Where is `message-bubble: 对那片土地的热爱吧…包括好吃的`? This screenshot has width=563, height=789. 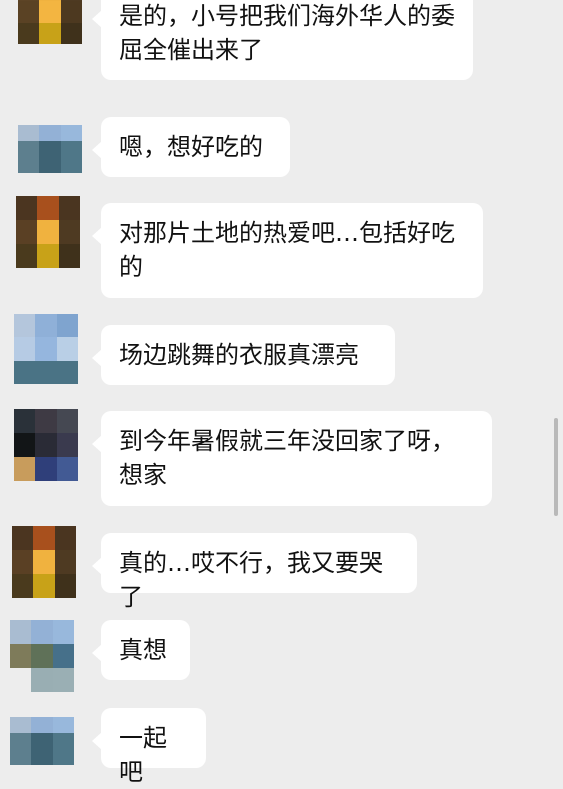 message-bubble: 对那片土地的热爱吧…包括好吃的 is located at coordinates (287, 250).